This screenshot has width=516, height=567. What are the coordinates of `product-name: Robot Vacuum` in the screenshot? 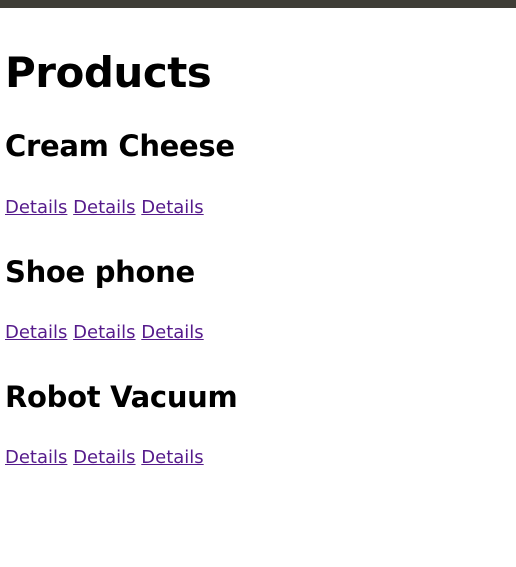 It's located at (121, 397).